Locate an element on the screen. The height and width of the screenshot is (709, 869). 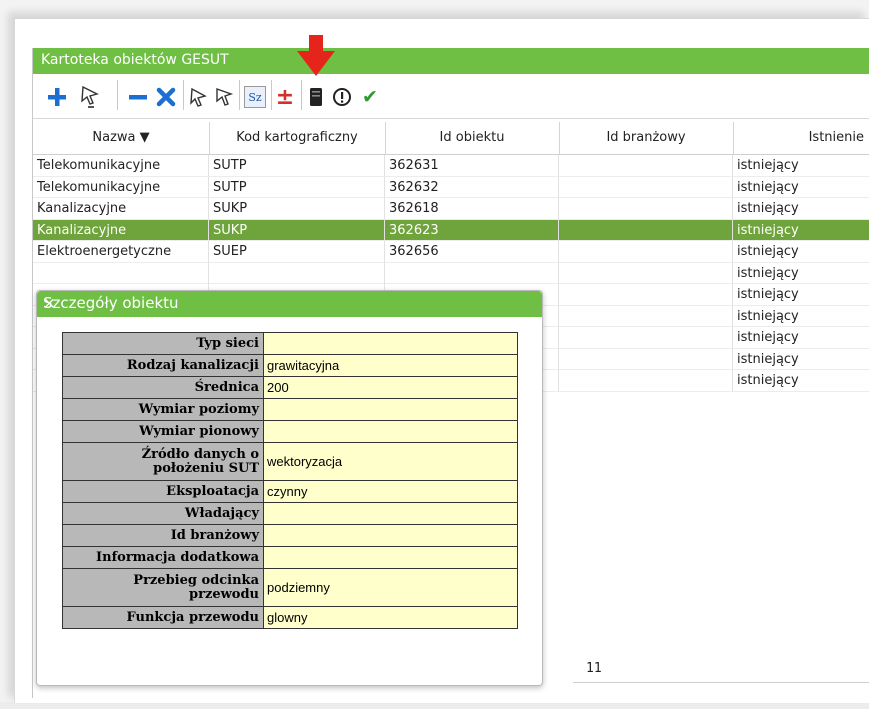
field-value: 200 is located at coordinates (390, 387).